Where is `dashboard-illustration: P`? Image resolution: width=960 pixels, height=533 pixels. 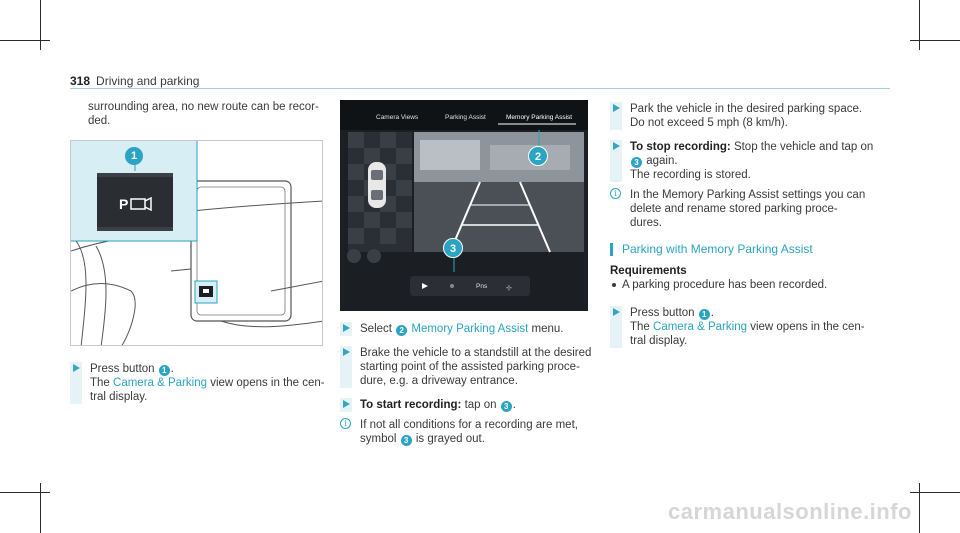
dashboard-illustration: P is located at coordinates (196, 243).